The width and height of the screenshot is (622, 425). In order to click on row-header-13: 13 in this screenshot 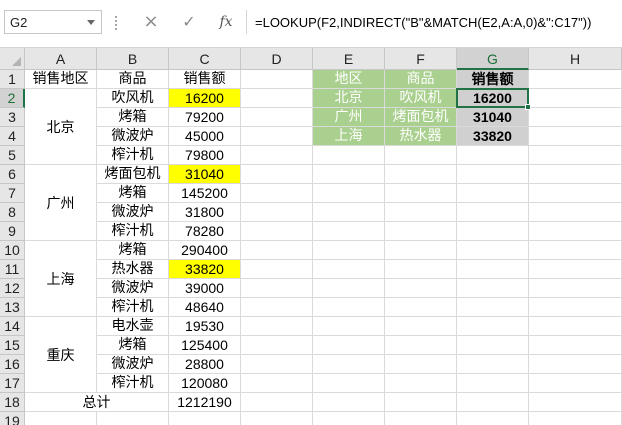, I will do `click(12, 307)`.